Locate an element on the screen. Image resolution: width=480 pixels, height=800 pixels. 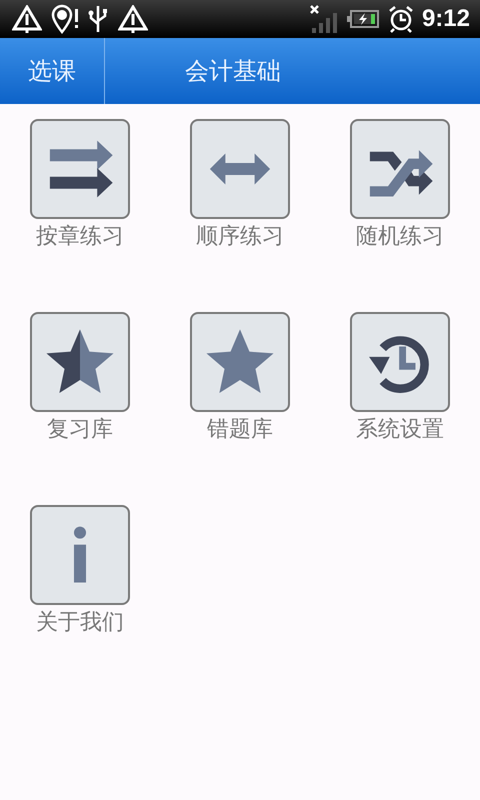
tile-label: 顺序练习 is located at coordinates (240, 237).